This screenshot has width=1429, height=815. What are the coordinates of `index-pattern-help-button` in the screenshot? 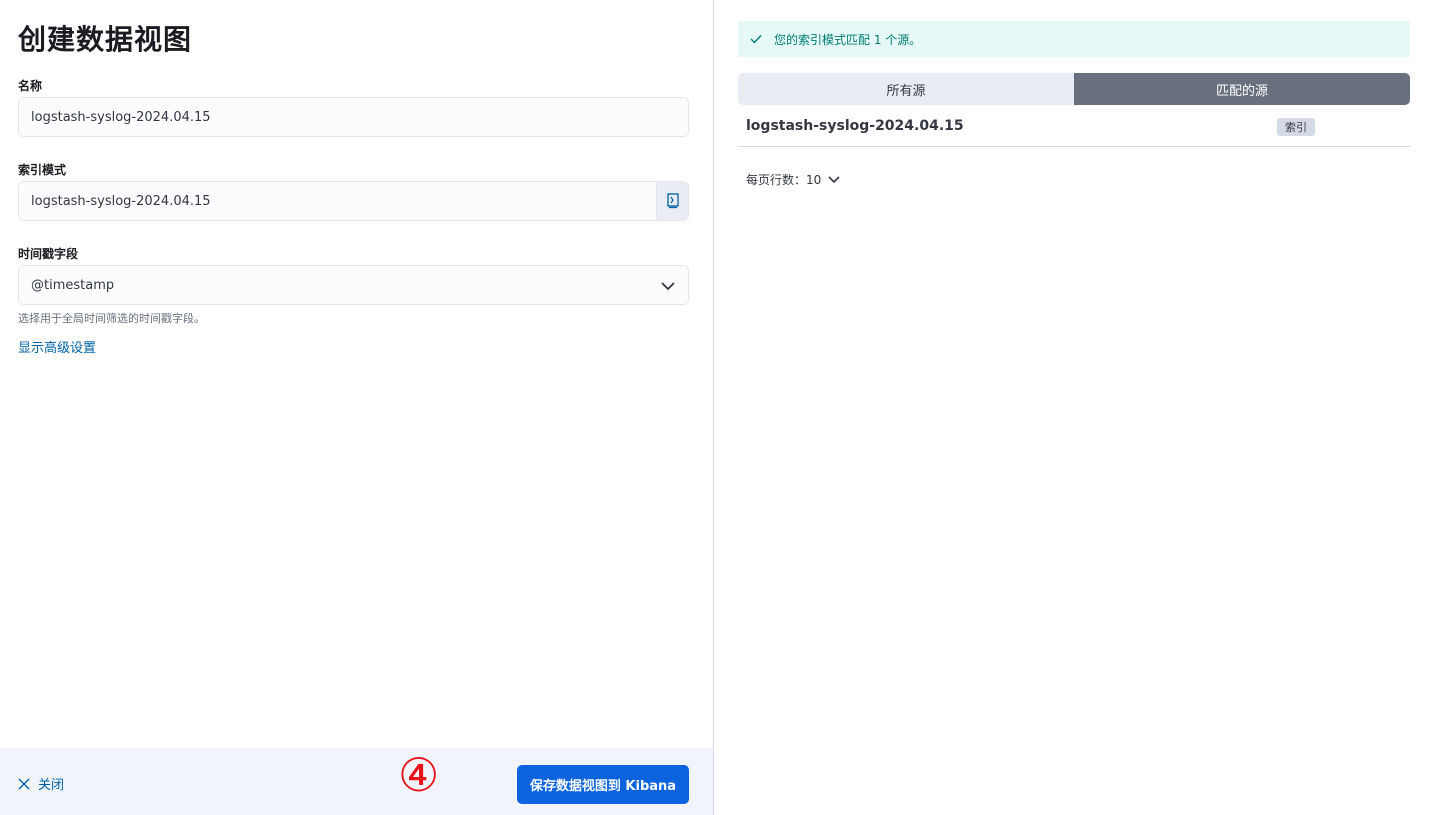 It's located at (672, 201).